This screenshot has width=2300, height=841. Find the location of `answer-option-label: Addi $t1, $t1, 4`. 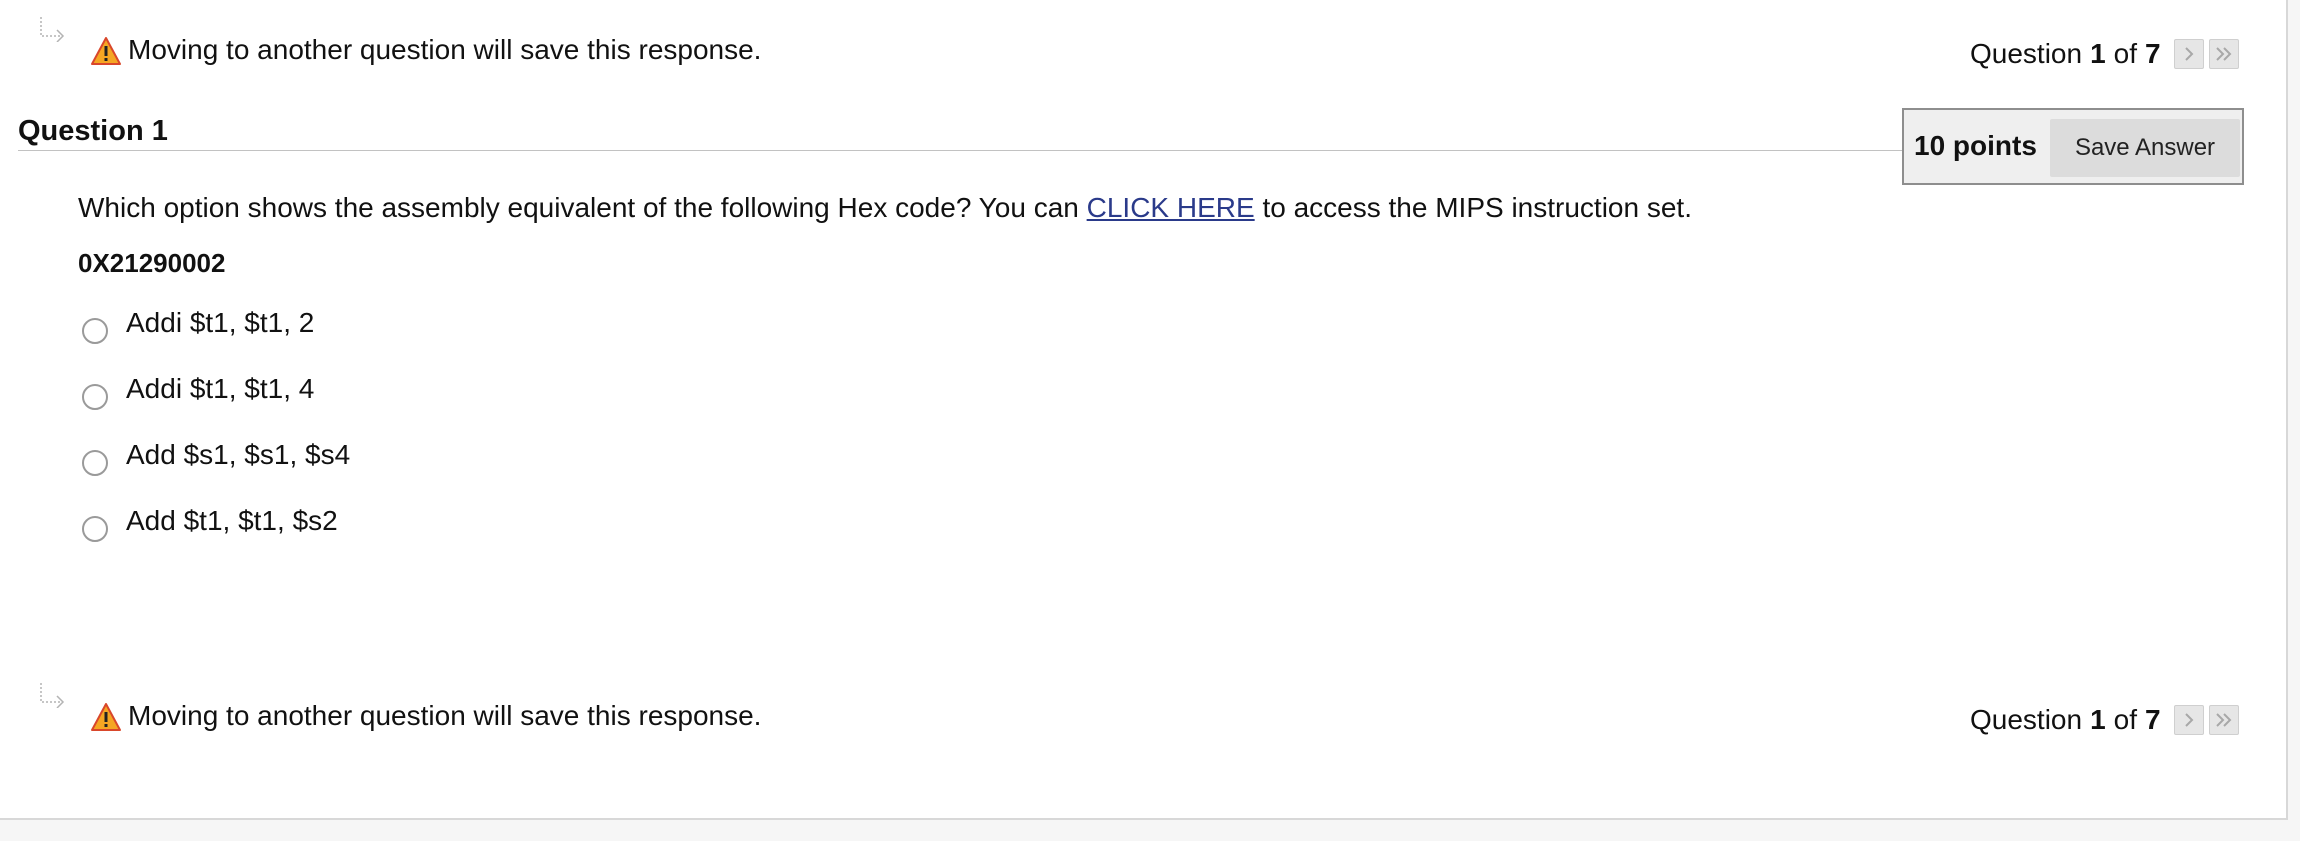

answer-option-label: Addi $t1, $t1, 4 is located at coordinates (220, 389).